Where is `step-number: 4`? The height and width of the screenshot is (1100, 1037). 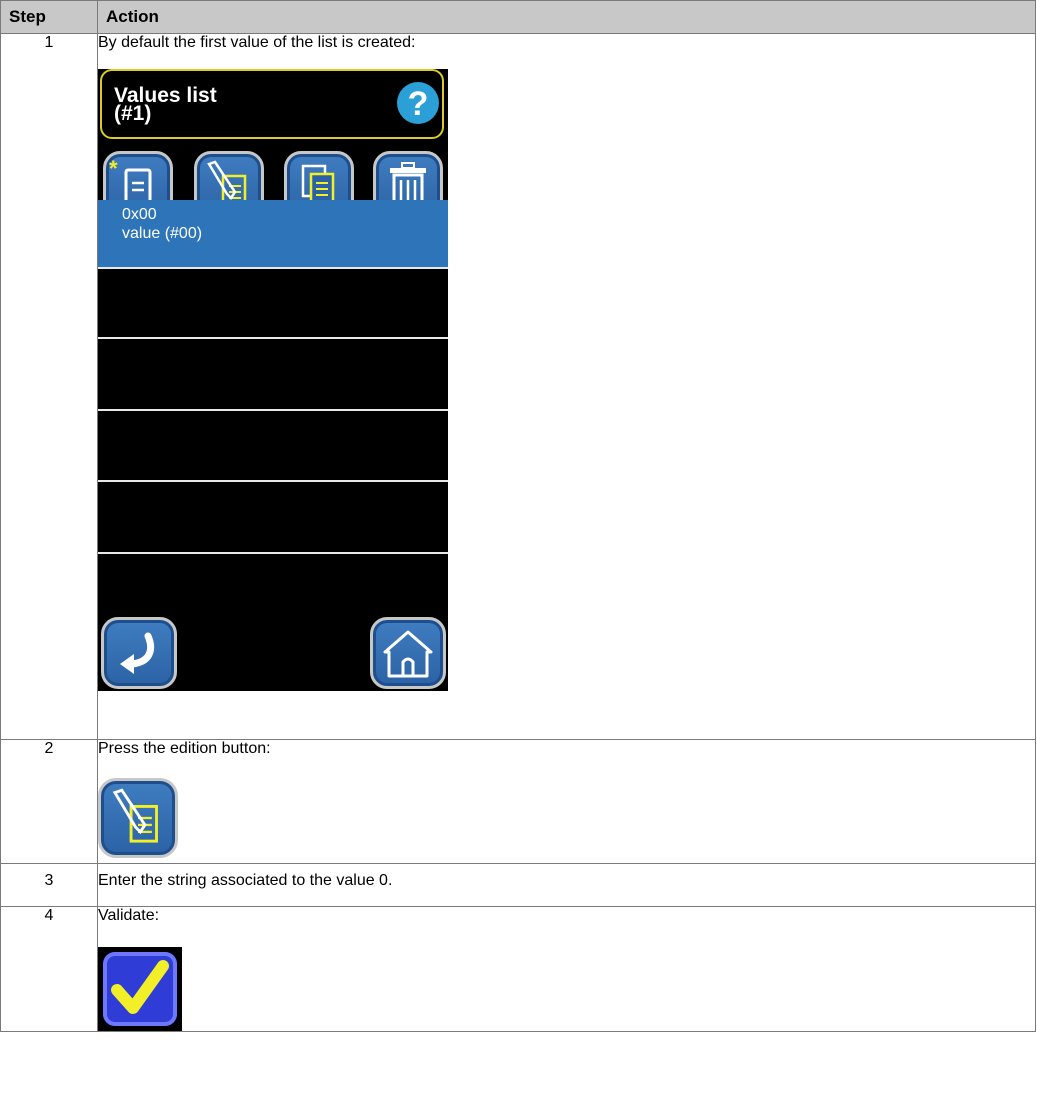 step-number: 4 is located at coordinates (49, 969).